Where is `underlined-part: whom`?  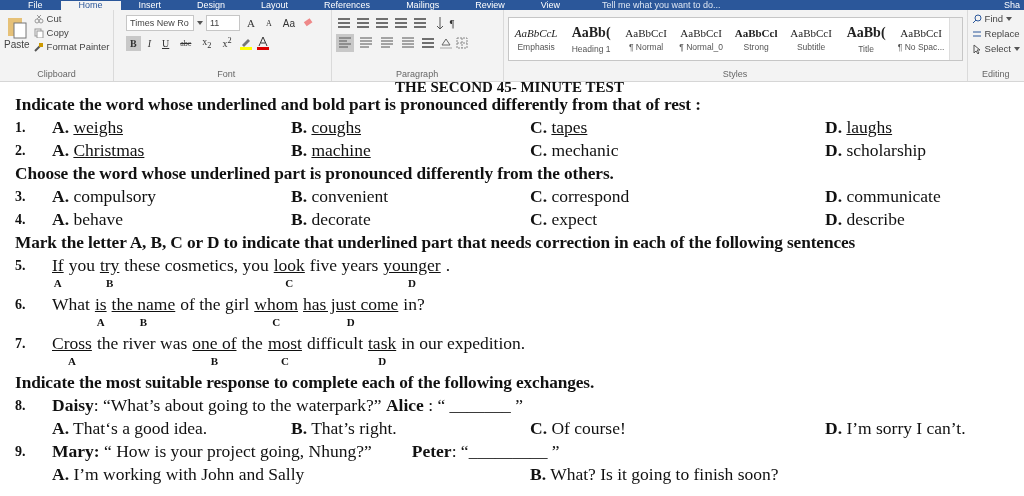 underlined-part: whom is located at coordinates (276, 304).